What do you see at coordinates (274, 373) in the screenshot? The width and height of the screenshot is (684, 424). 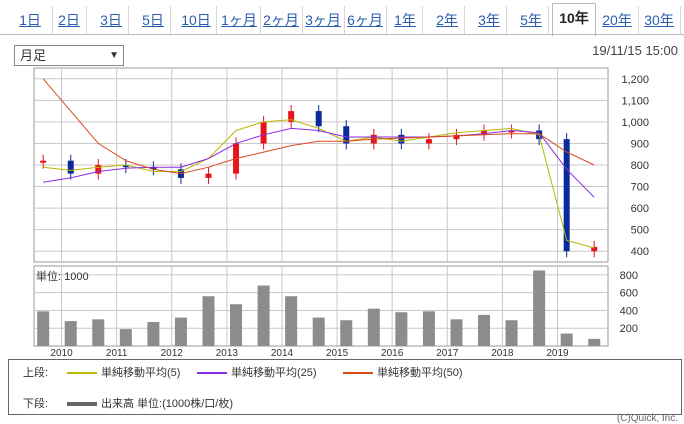 I see `legend-ma25-label: 単純移動平均(25)` at bounding box center [274, 373].